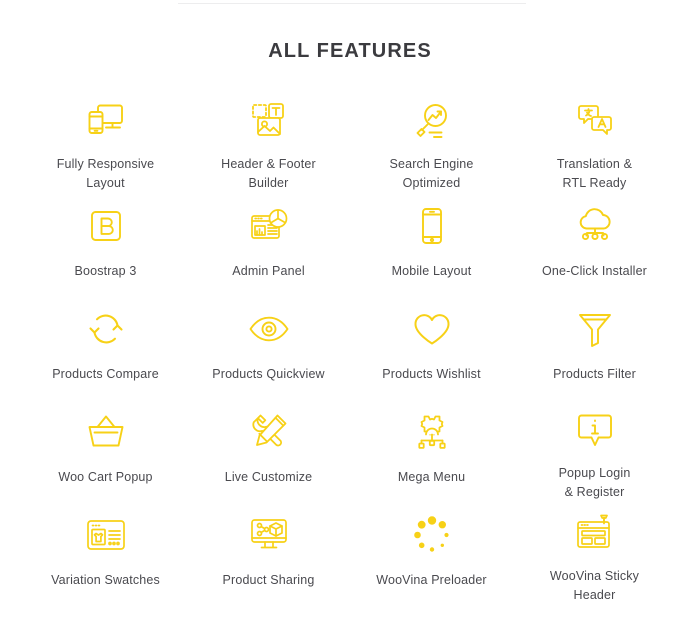 This screenshot has height=621, width=700. I want to click on cloud-install-icon, so click(595, 226).